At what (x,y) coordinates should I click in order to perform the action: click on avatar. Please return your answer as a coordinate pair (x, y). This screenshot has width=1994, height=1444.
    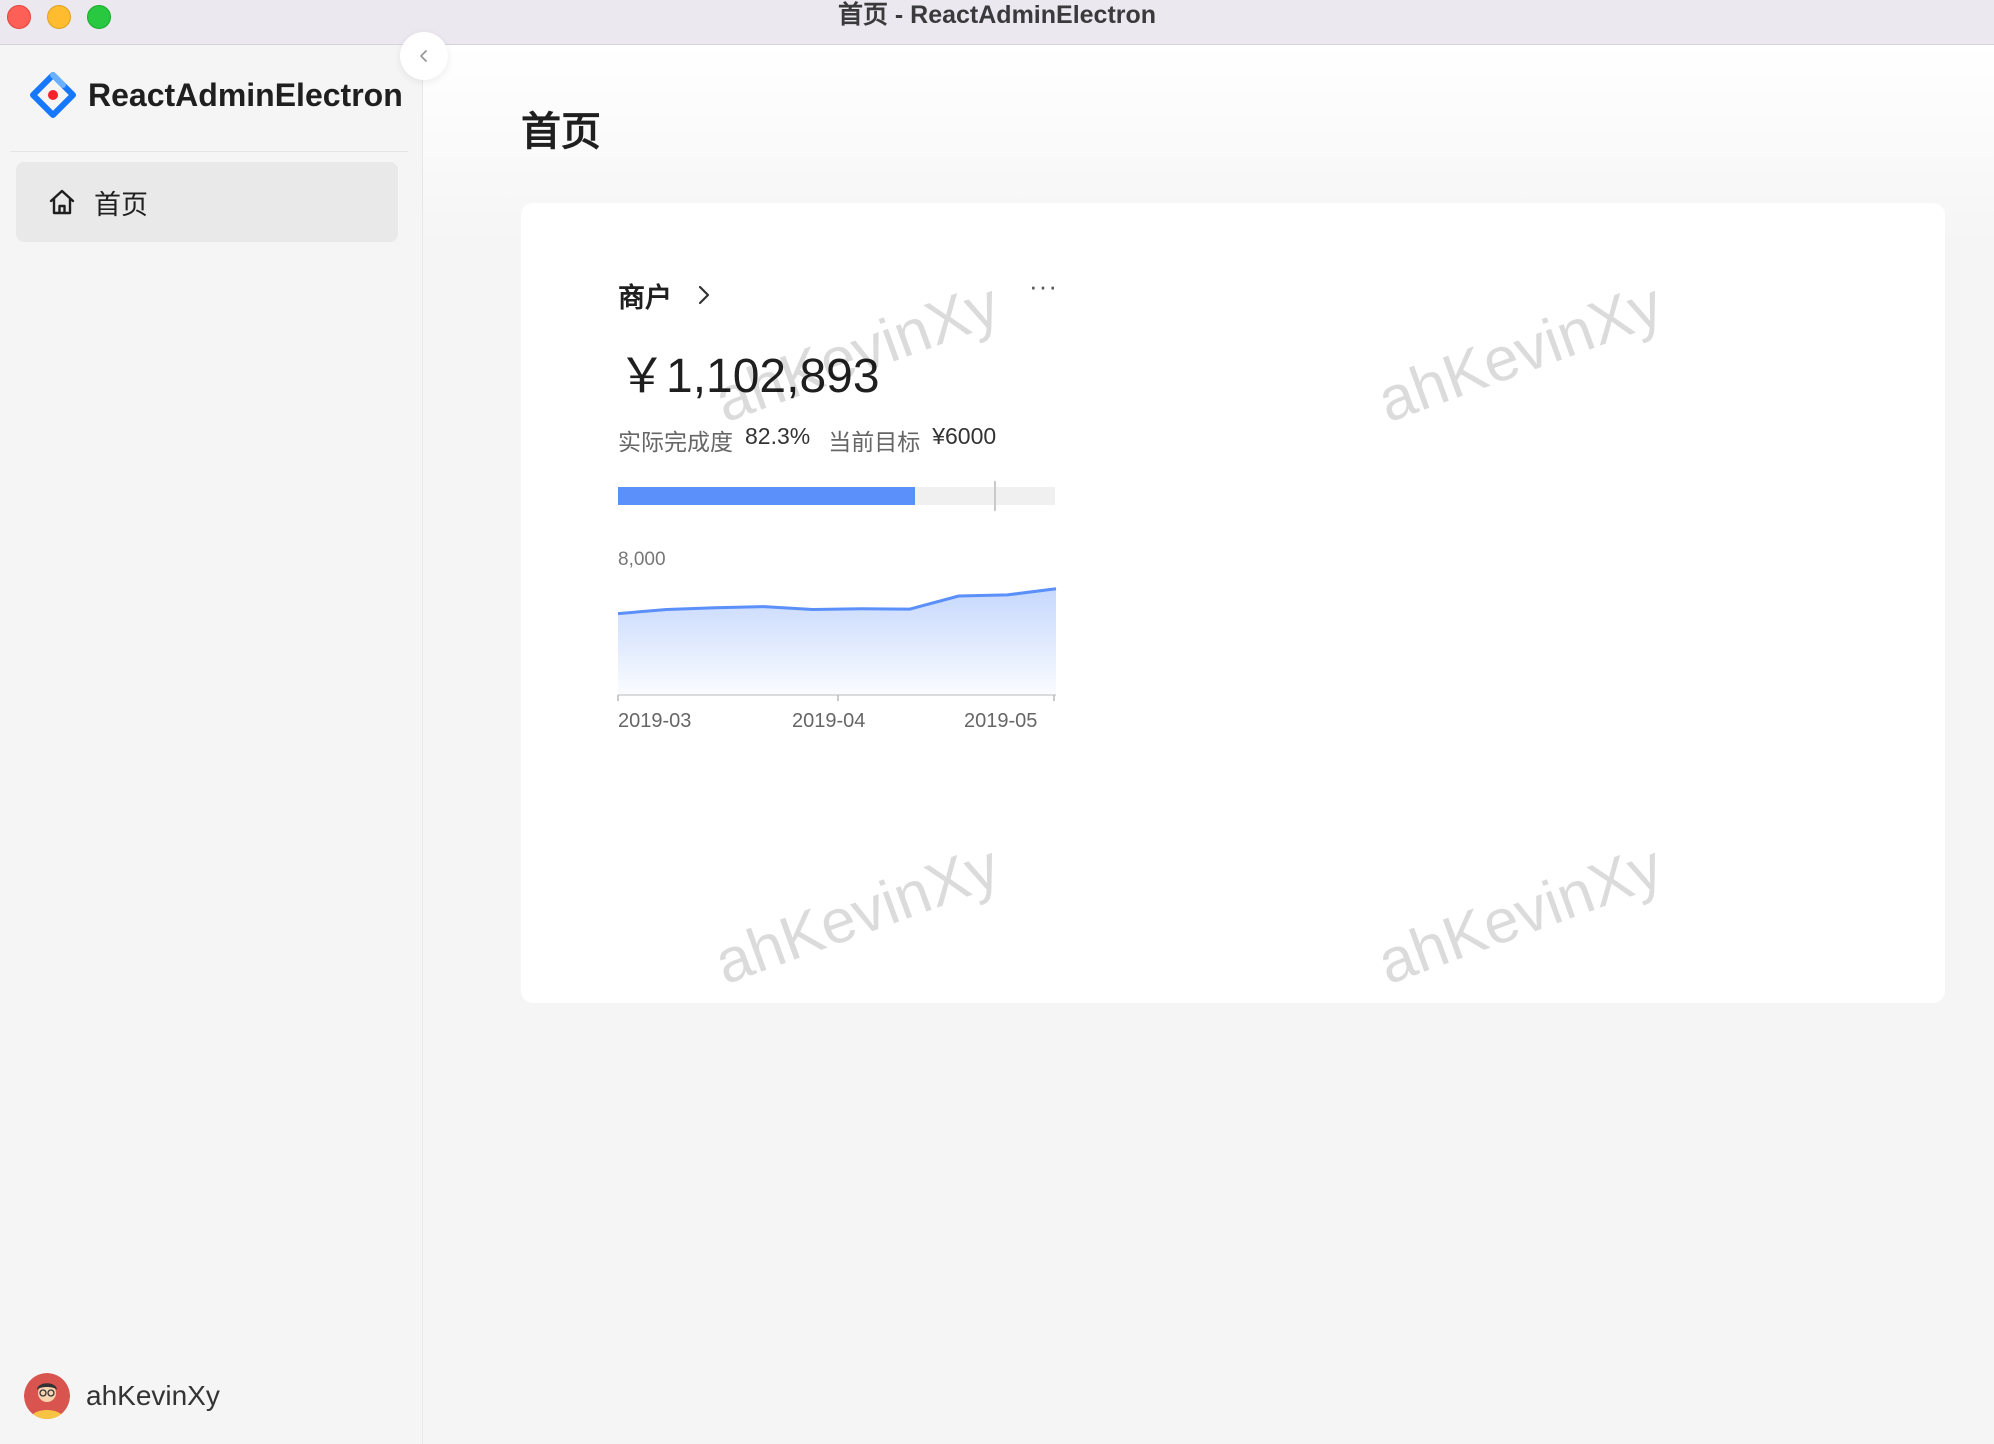
    Looking at the image, I should click on (47, 1396).